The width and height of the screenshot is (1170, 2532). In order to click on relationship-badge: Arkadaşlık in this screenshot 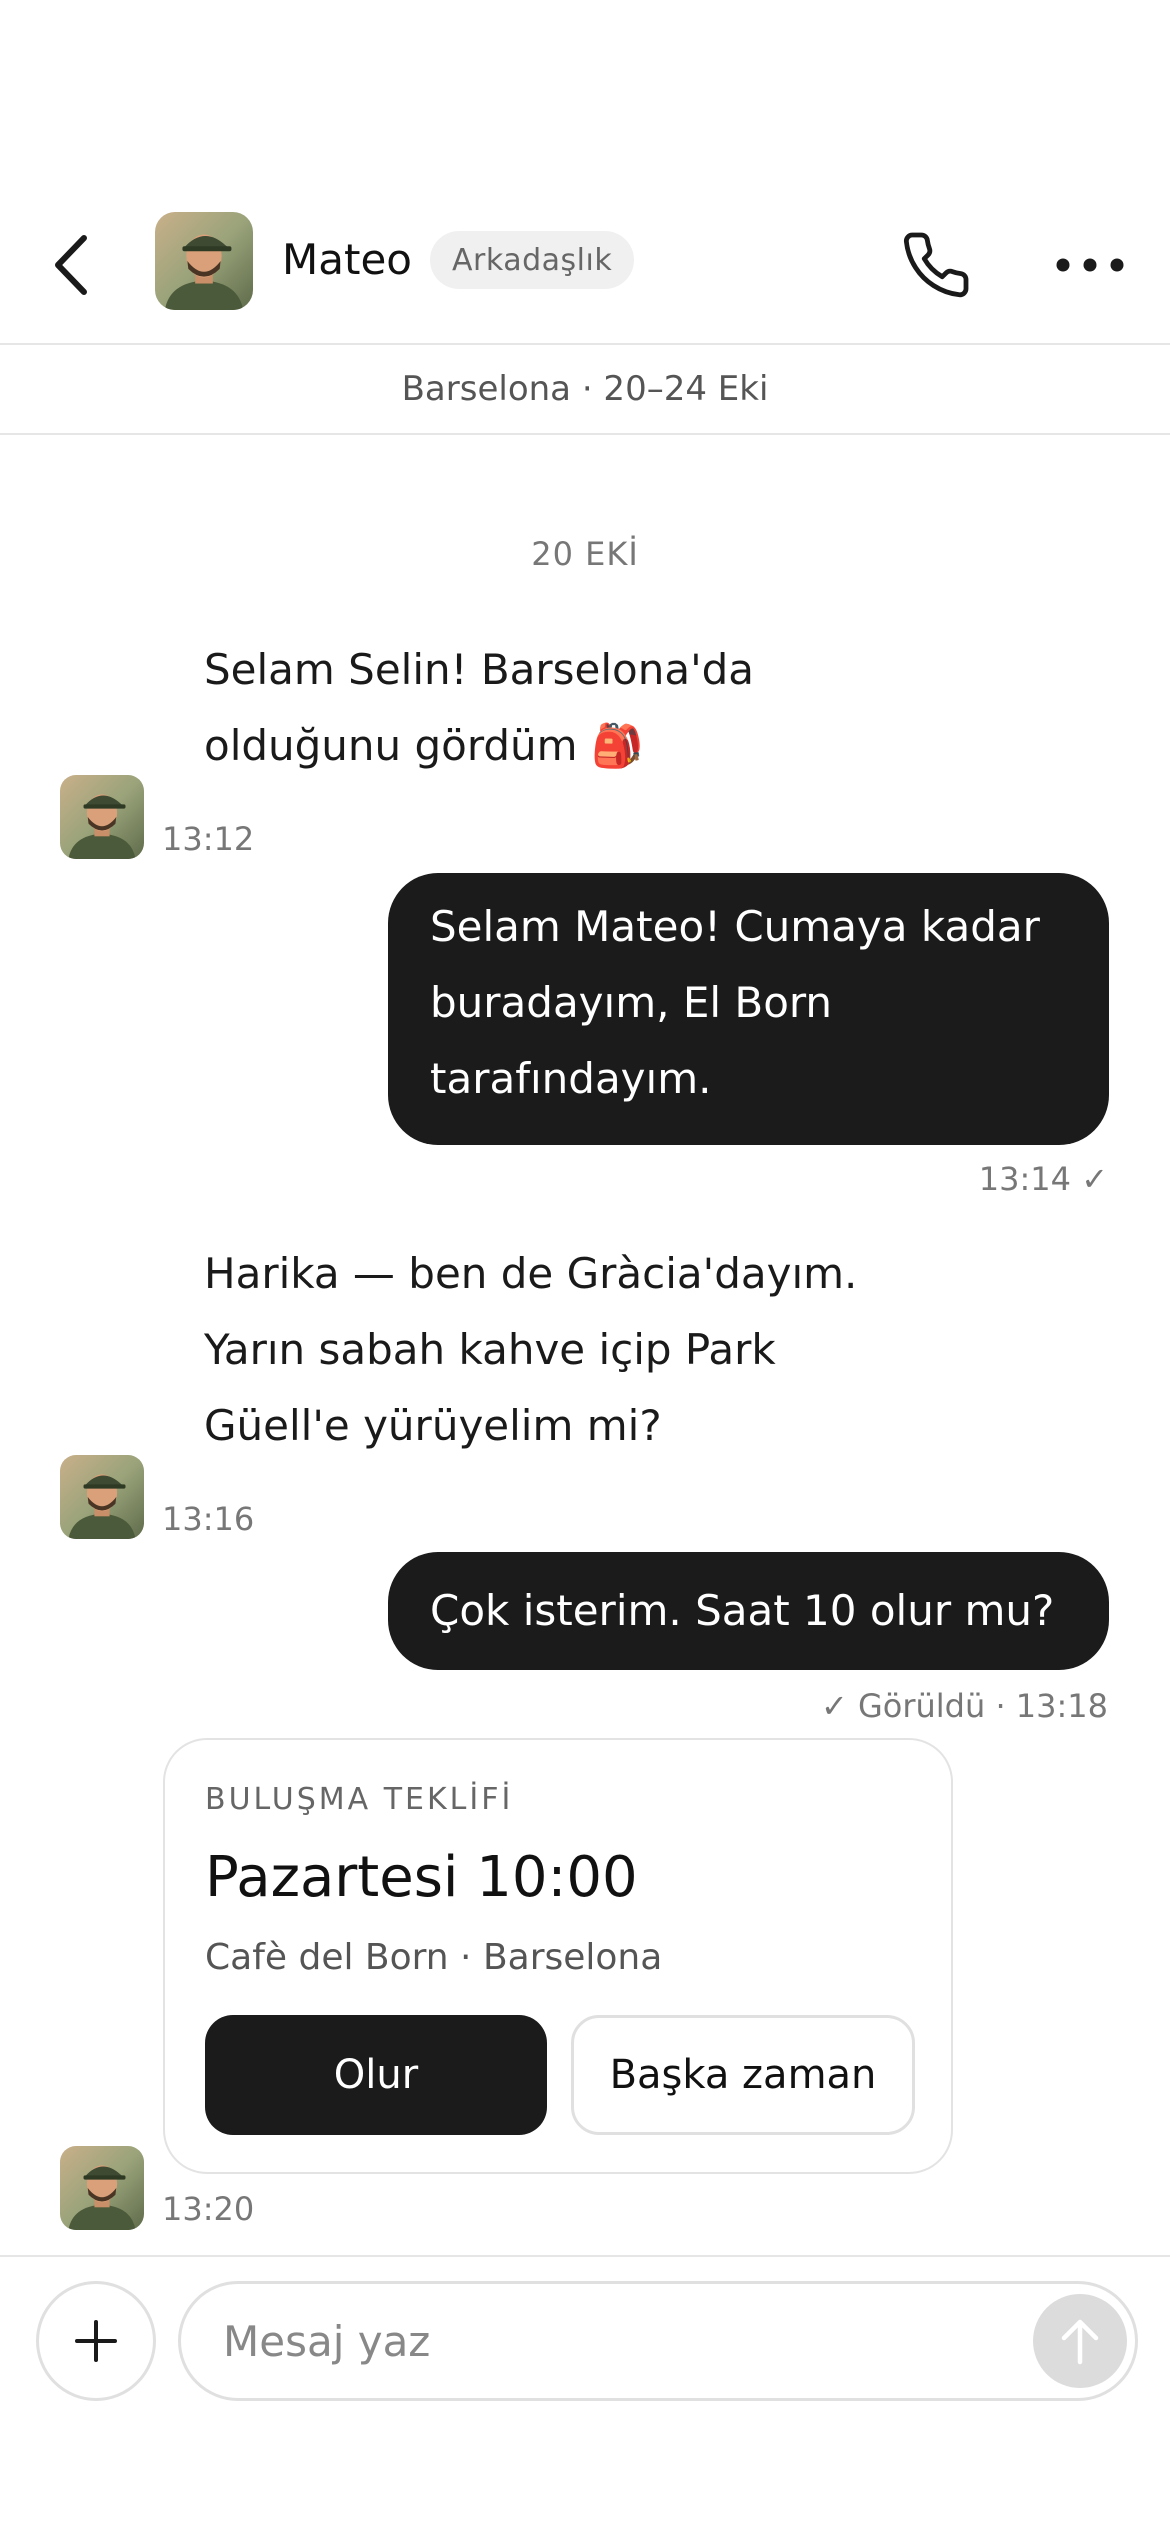, I will do `click(532, 260)`.